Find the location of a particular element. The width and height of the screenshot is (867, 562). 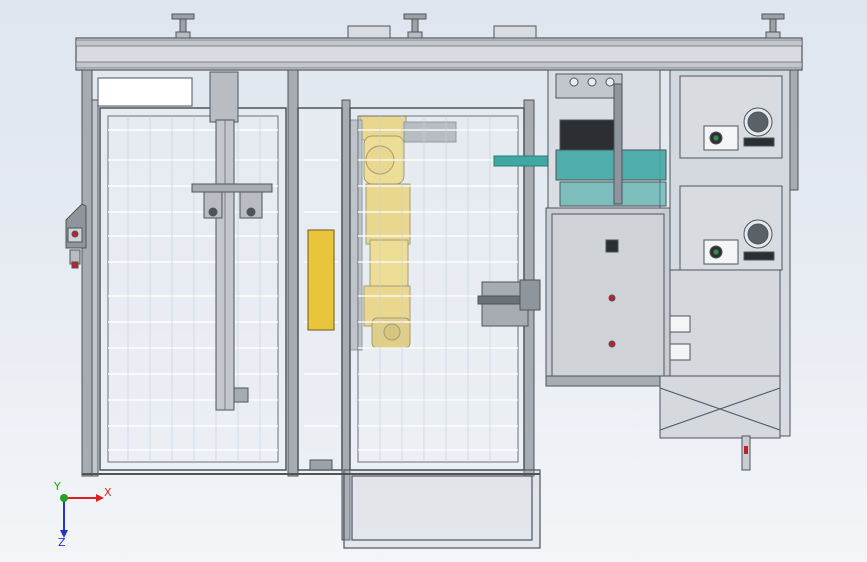

bottom-extension is located at coordinates (311, 509).